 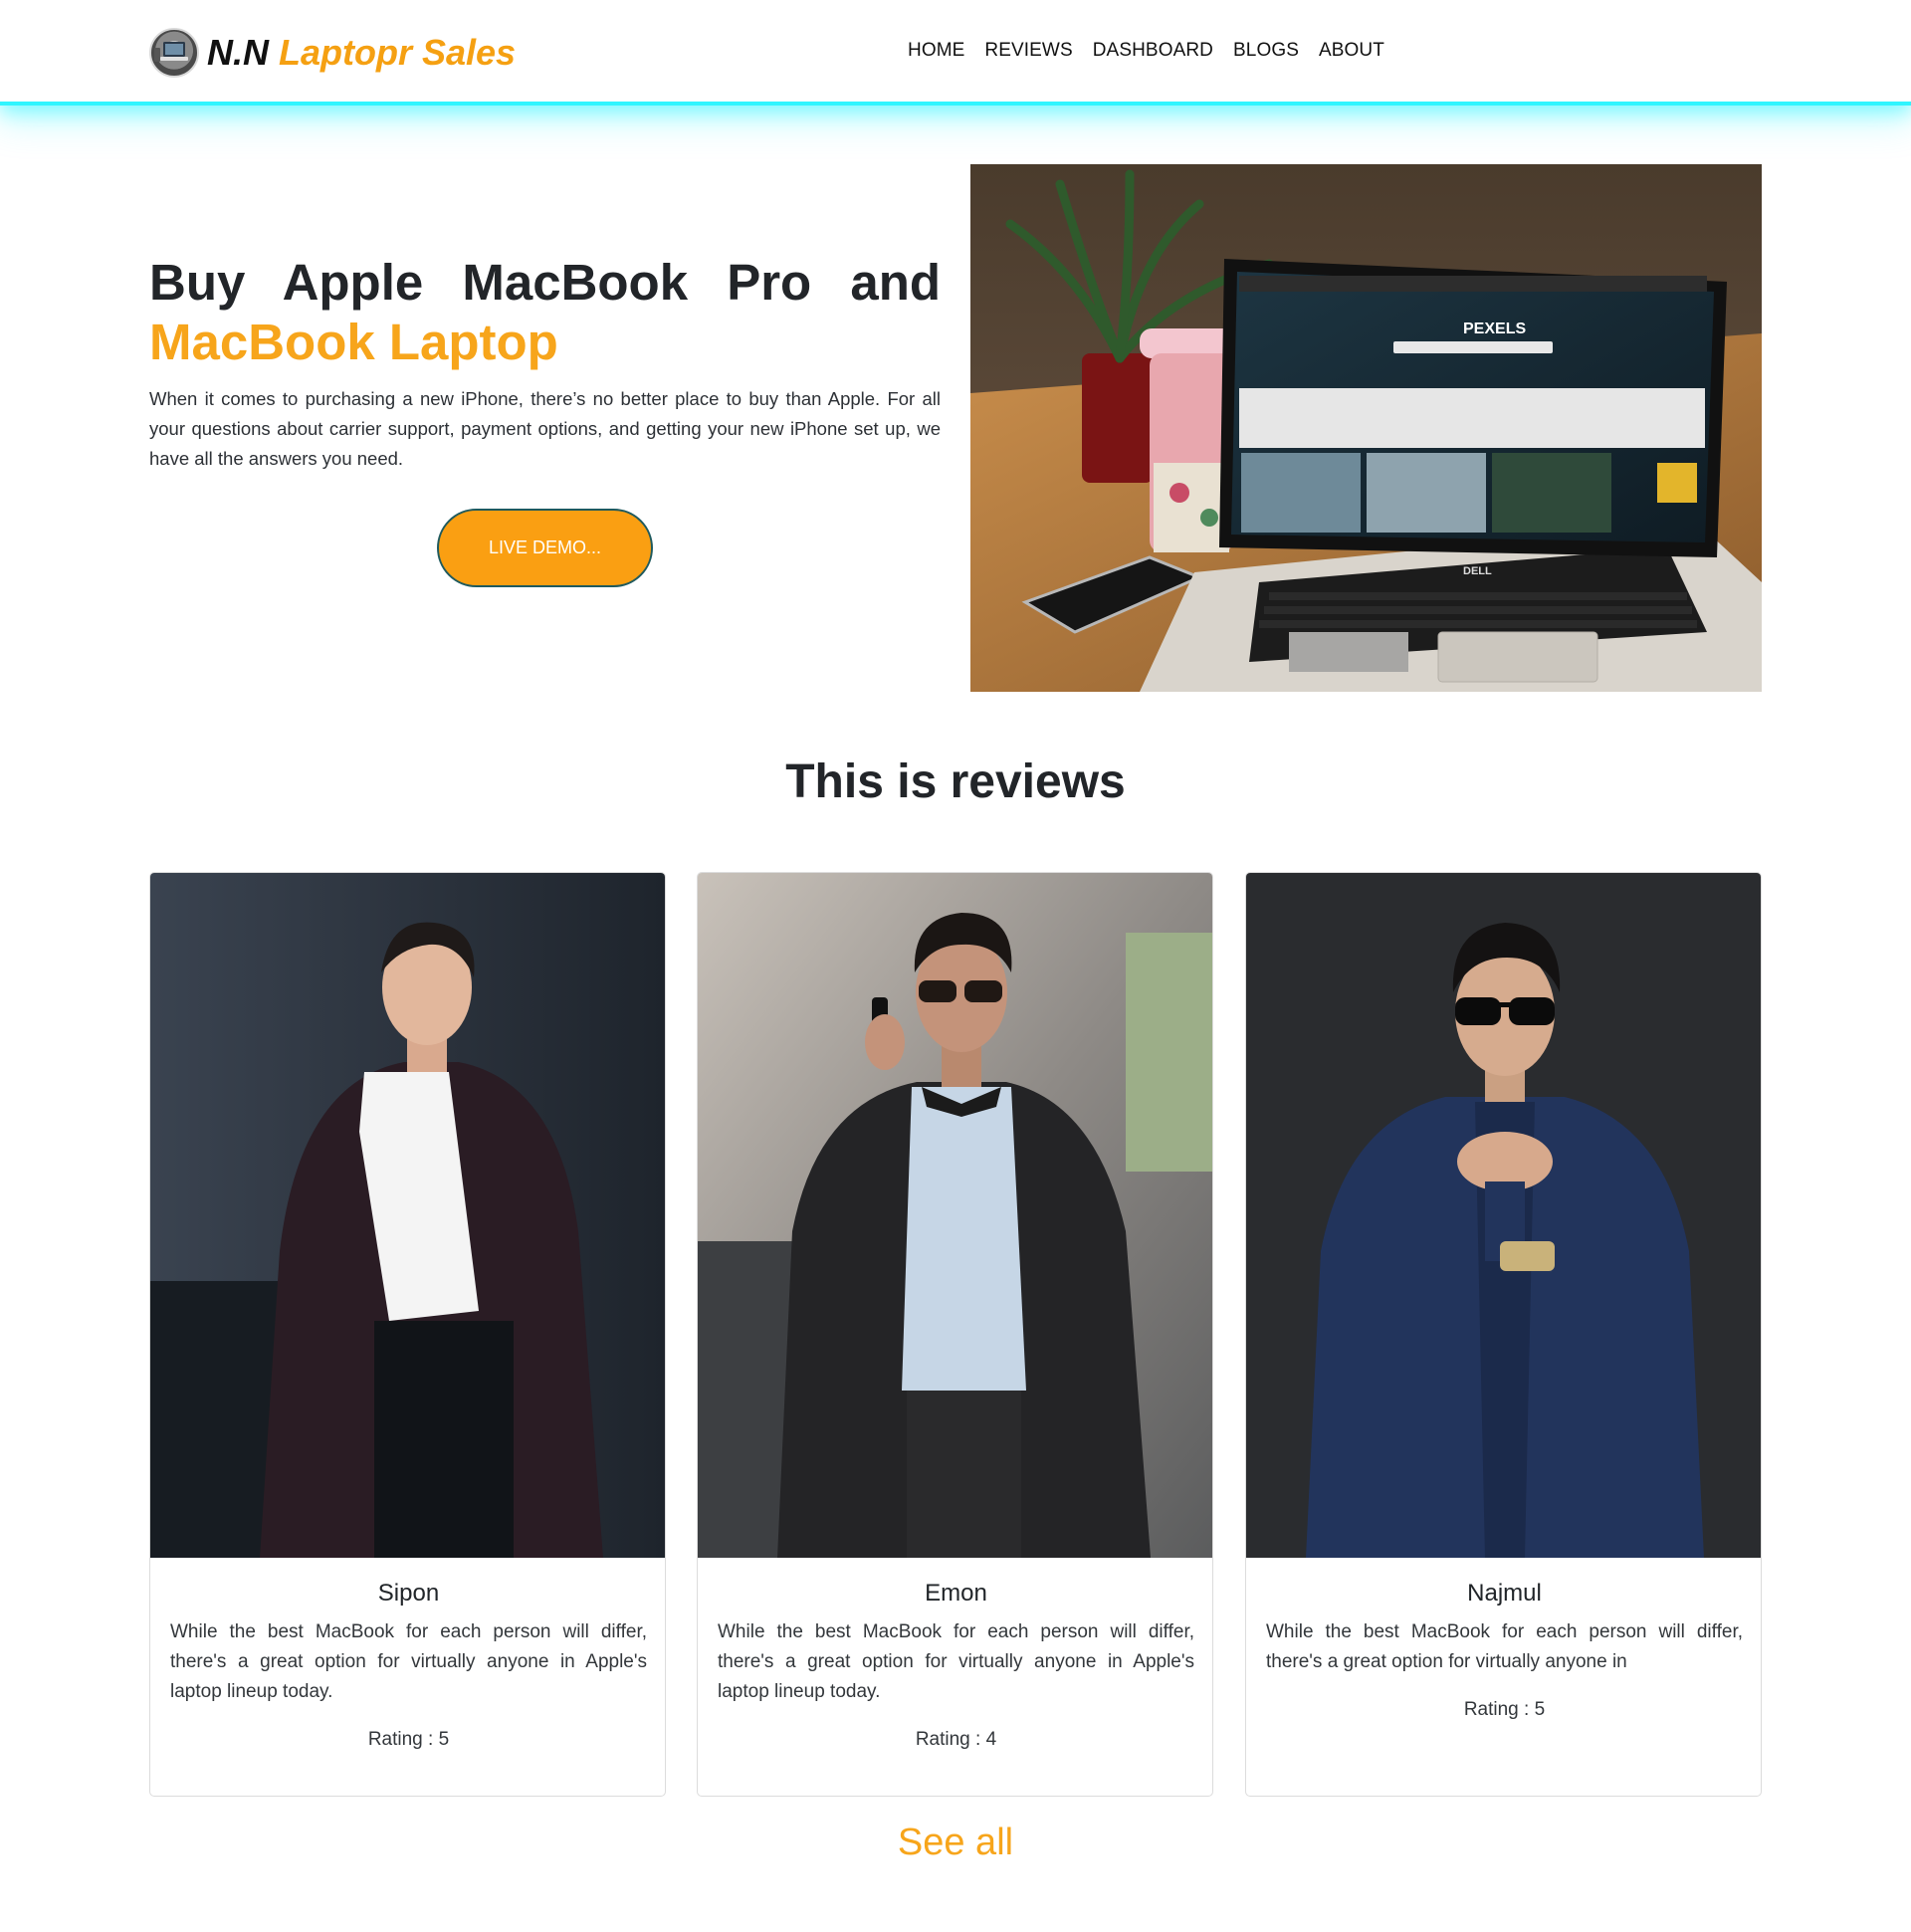 I want to click on main-nav: HOME REVIEWS DASHBOARD BLOGS ABOUT, so click(x=1146, y=51).